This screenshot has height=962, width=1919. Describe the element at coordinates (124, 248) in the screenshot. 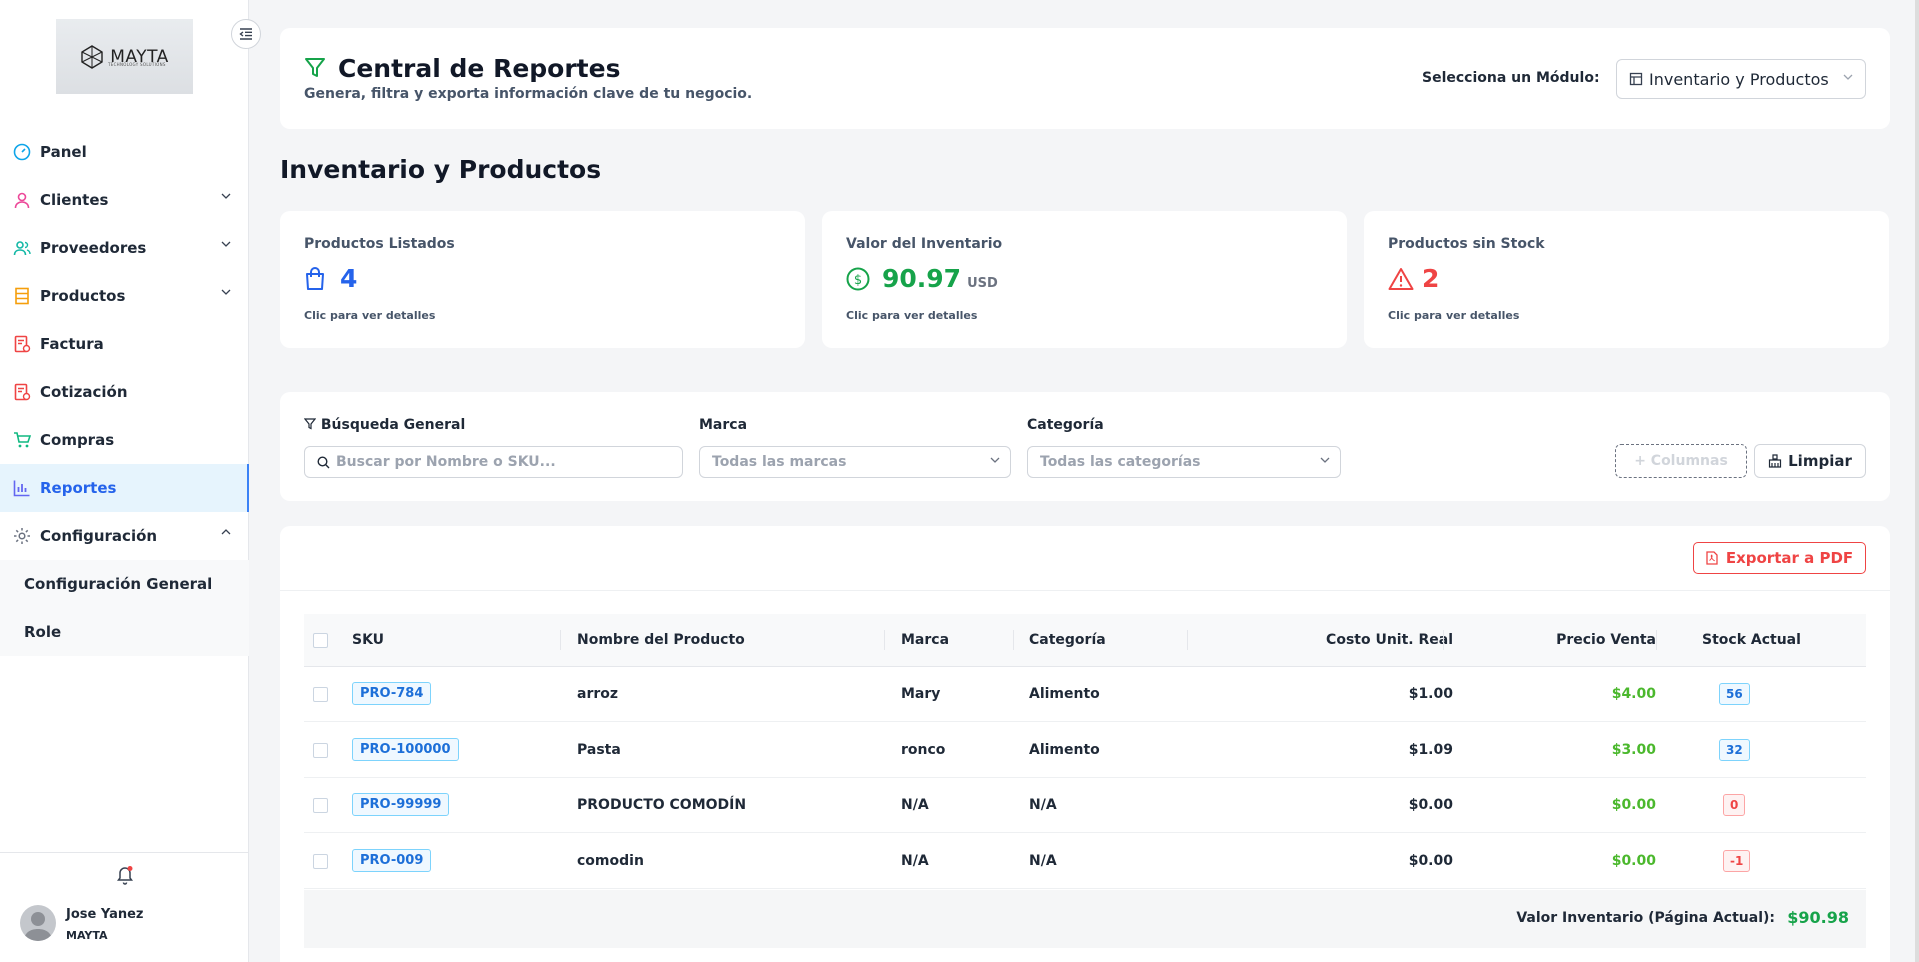

I see `sidebar-item-proveedores: Proveedores` at that location.